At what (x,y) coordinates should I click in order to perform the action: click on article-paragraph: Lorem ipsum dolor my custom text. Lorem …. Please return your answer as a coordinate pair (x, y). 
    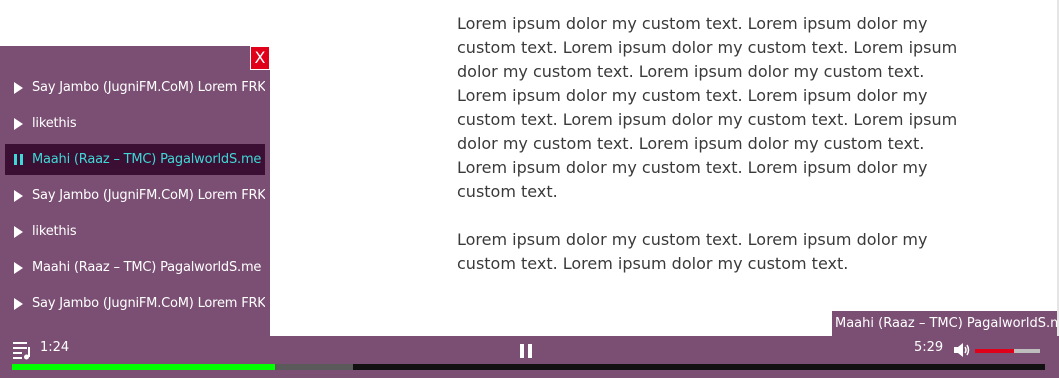
    Looking at the image, I should click on (692, 251).